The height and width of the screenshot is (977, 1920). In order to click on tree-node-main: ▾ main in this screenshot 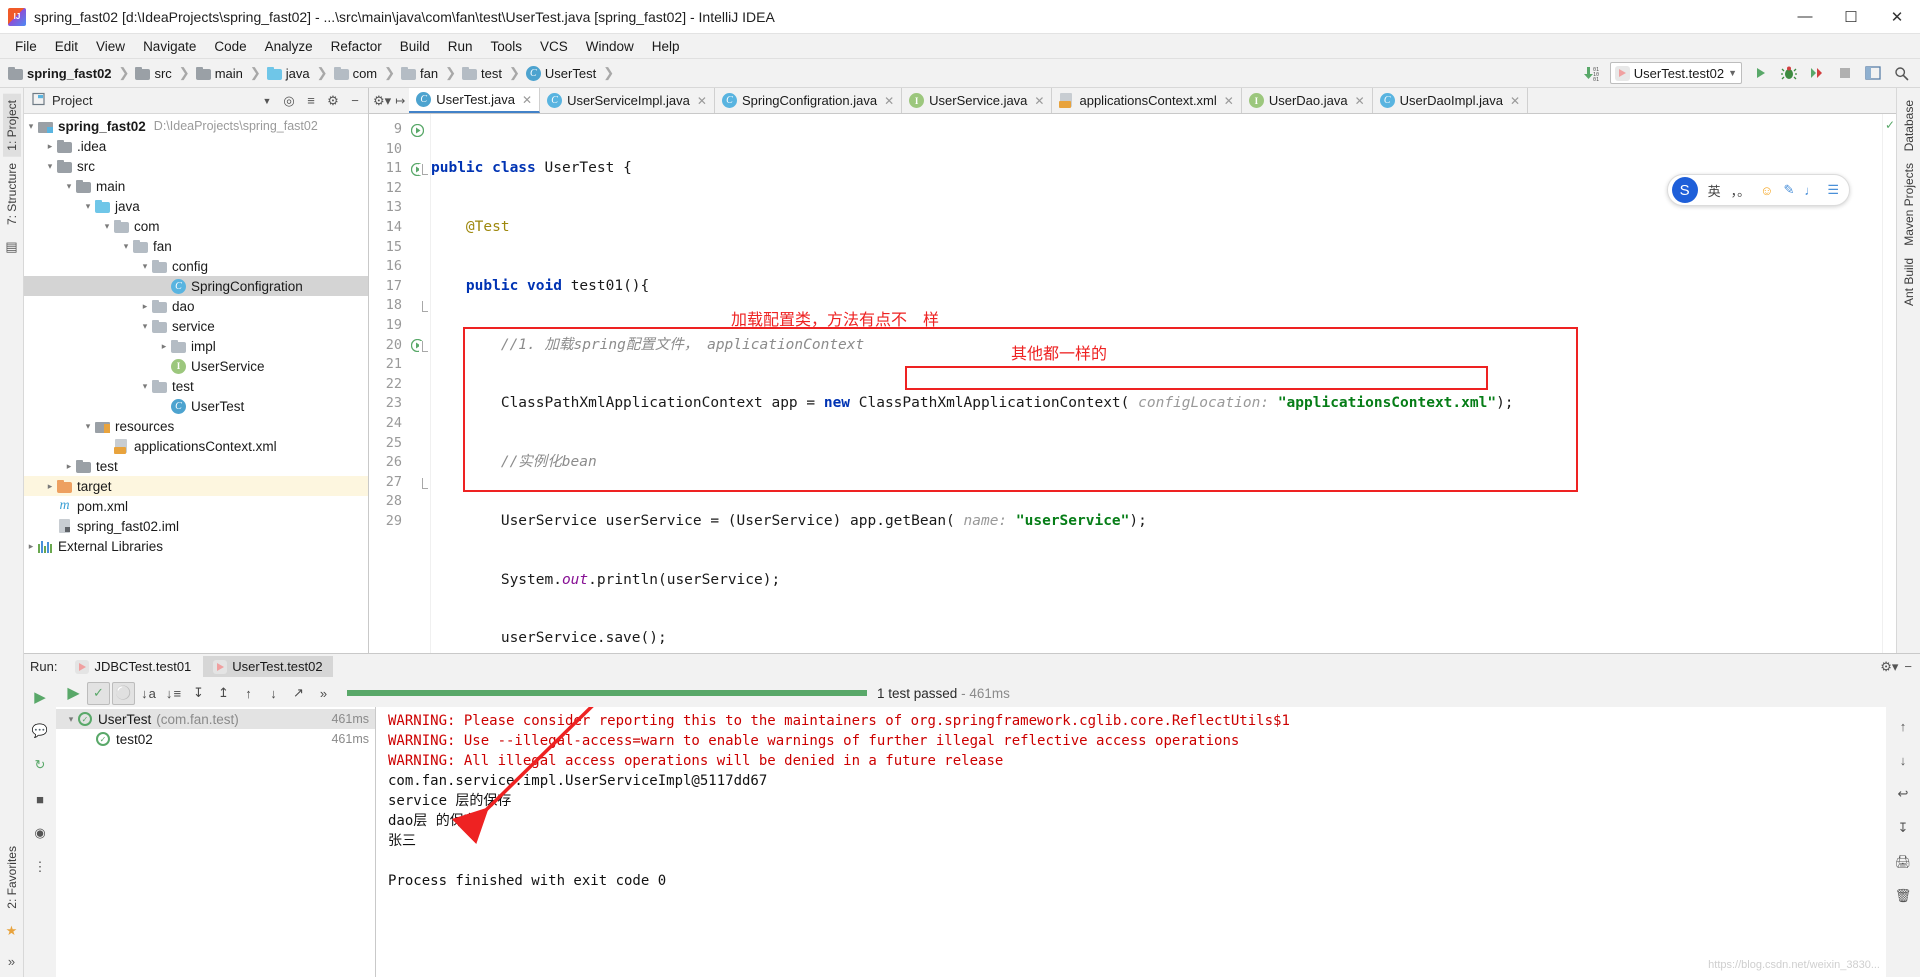, I will do `click(196, 186)`.